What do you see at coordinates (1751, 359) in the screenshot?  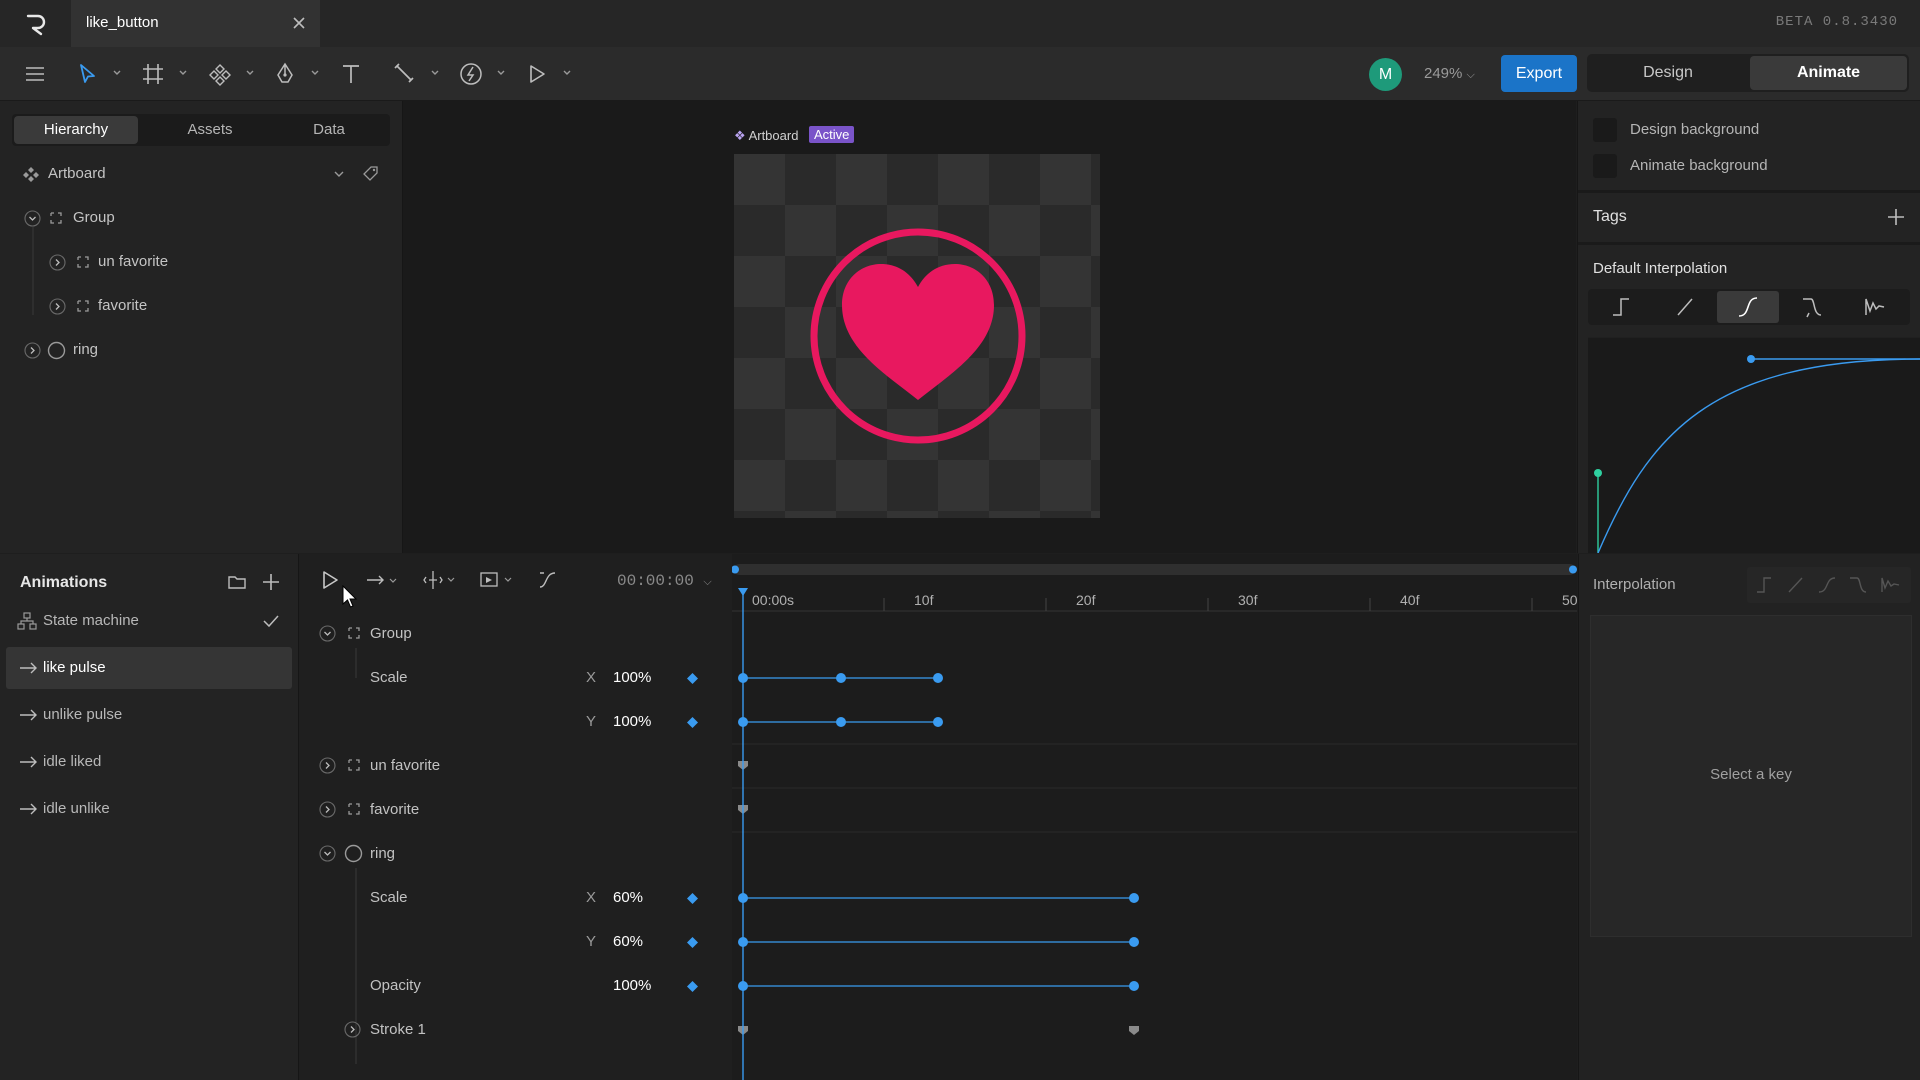 I see `curve-handle-out` at bounding box center [1751, 359].